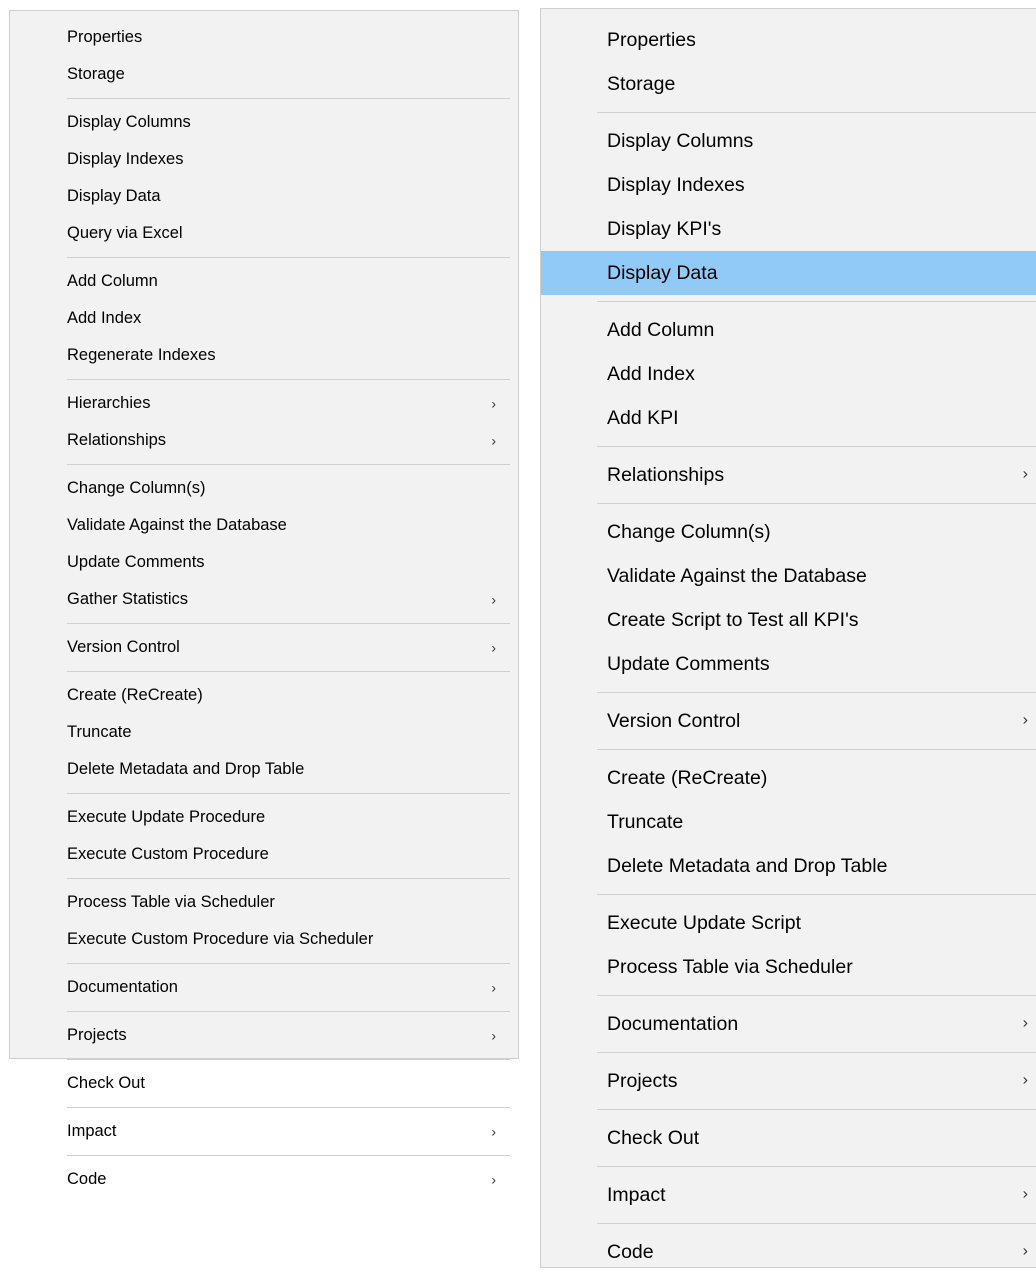 The width and height of the screenshot is (1036, 1274). What do you see at coordinates (636, 1194) in the screenshot?
I see `menu-item-label: Impact` at bounding box center [636, 1194].